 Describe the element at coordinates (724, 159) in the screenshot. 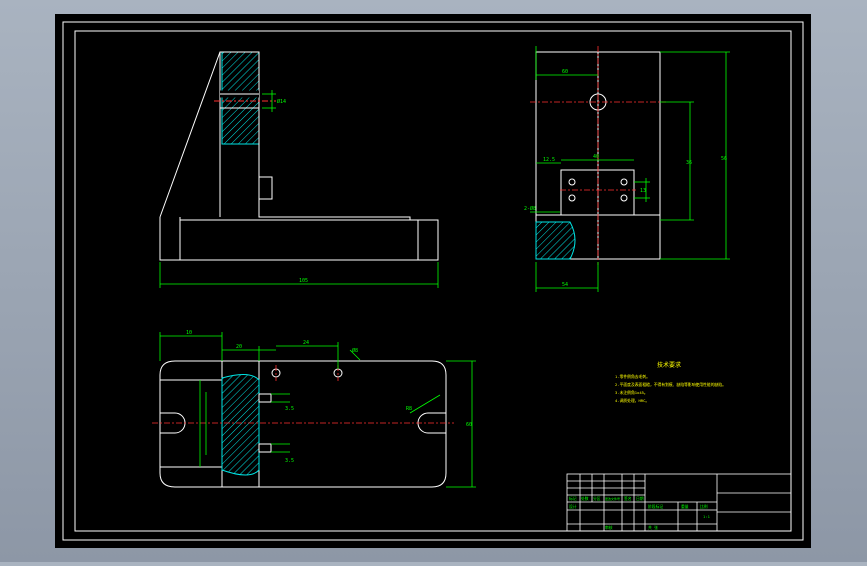

I see `side-height-dim: 56` at that location.